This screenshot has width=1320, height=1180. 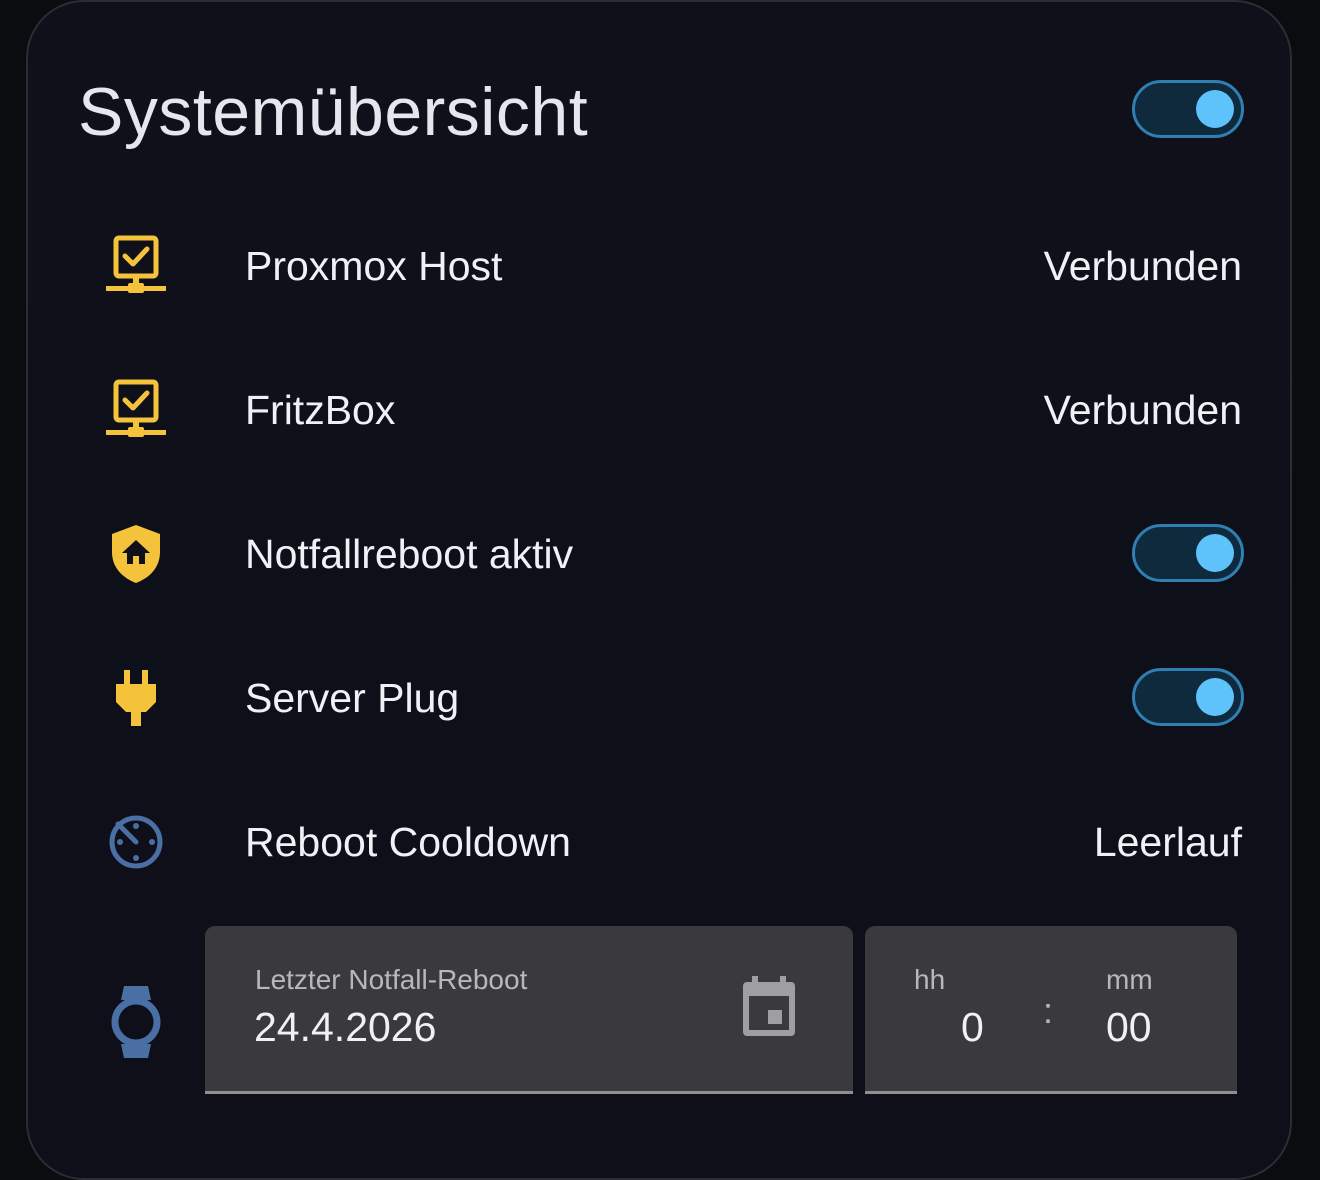 What do you see at coordinates (374, 266) in the screenshot?
I see `row-label-proxmox-host: Proxmox Host` at bounding box center [374, 266].